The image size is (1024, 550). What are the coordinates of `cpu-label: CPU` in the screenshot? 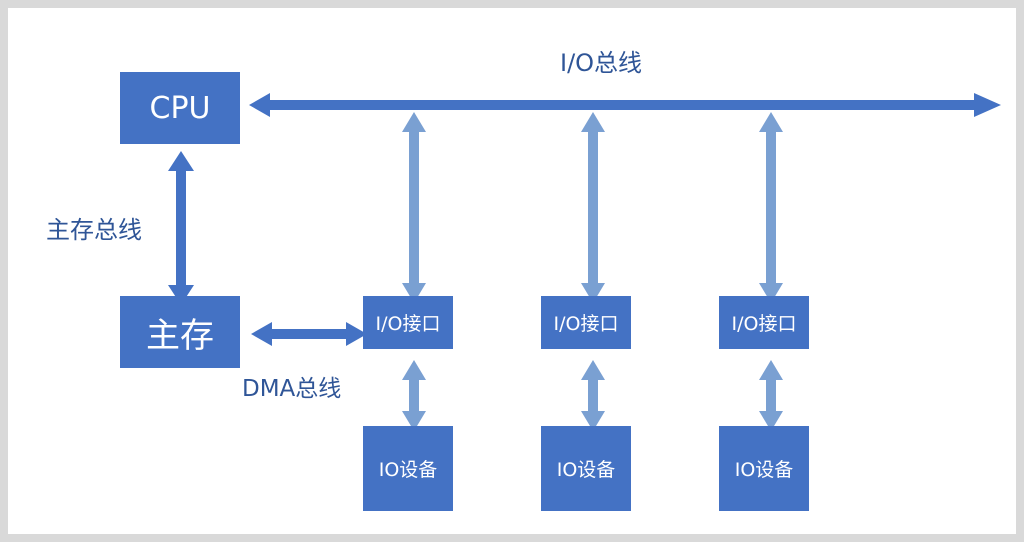 It's located at (180, 108).